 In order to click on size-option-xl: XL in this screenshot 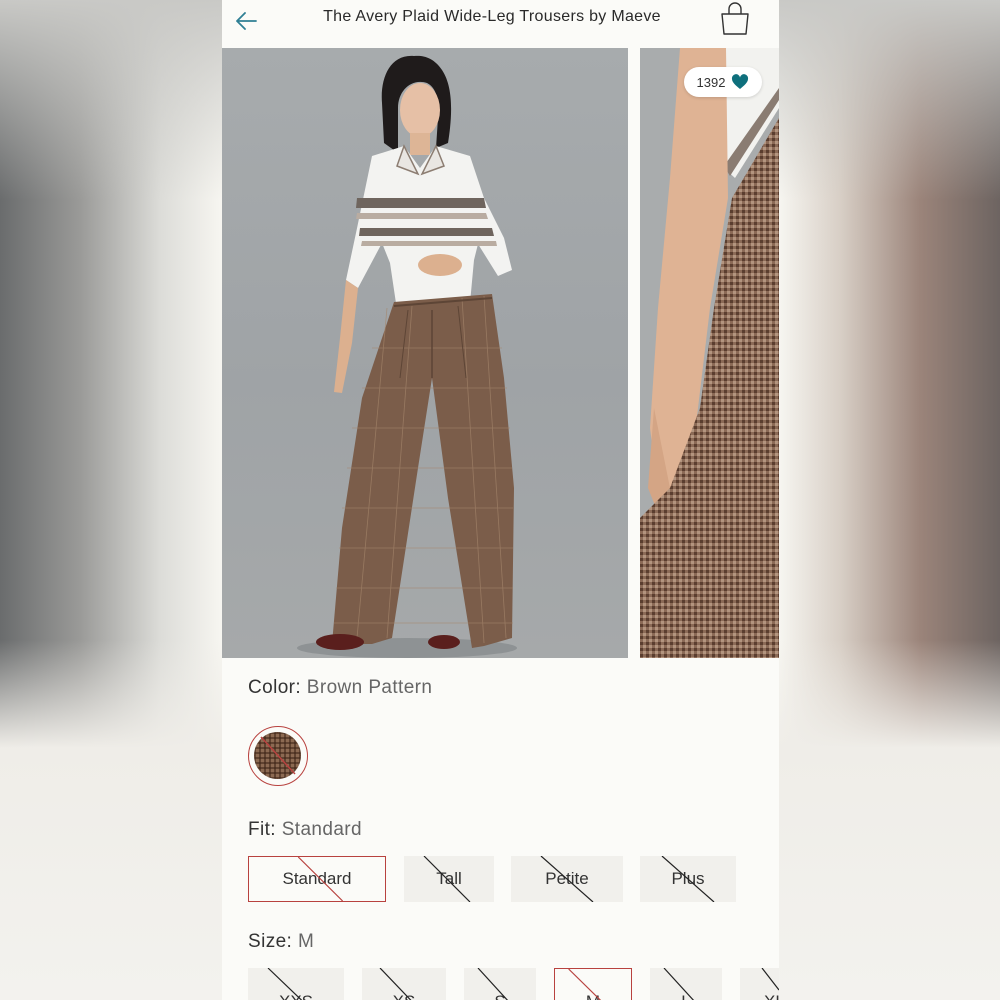, I will do `click(759, 984)`.